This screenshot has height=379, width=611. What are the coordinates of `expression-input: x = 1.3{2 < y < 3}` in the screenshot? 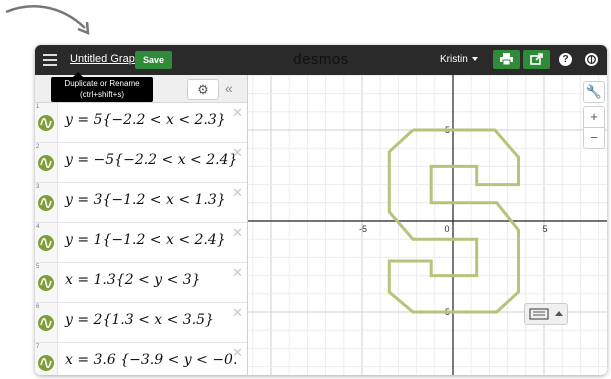 It's located at (133, 280).